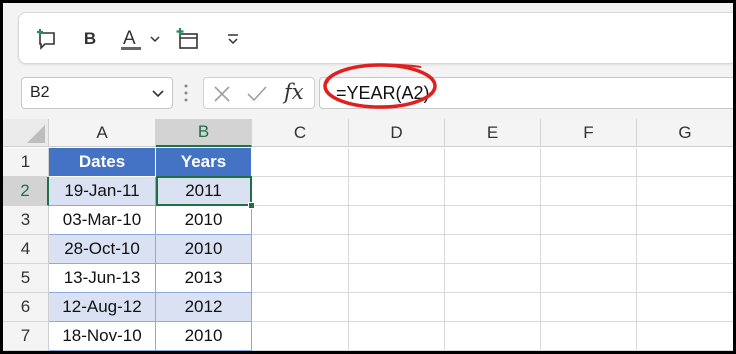  I want to click on column-header-b: B, so click(204, 133).